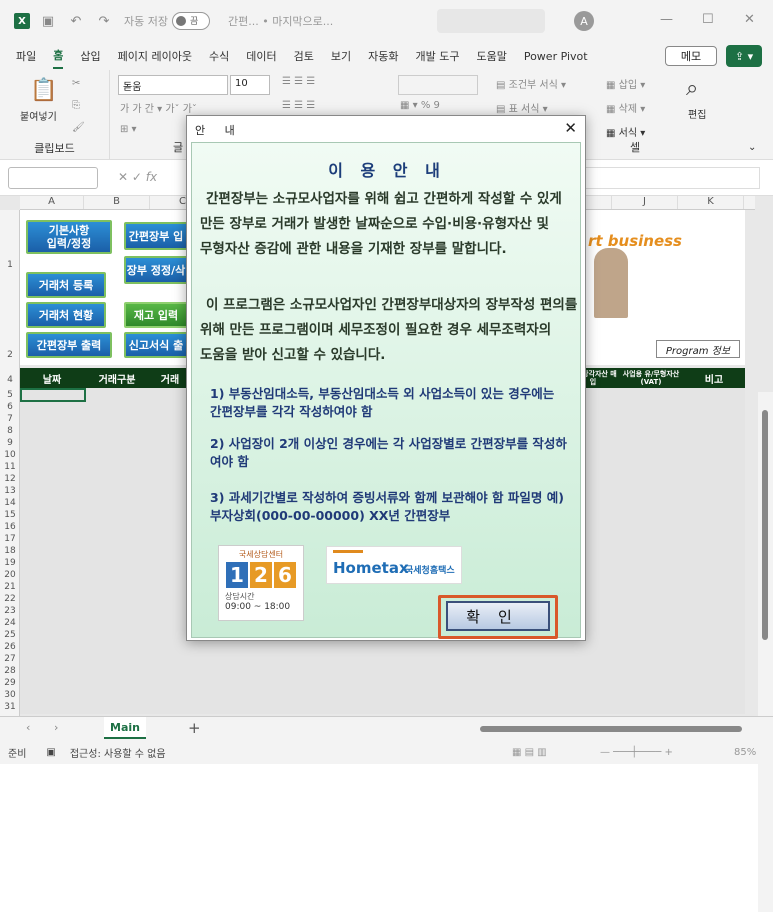 The width and height of the screenshot is (773, 912). Describe the element at coordinates (158, 107) in the screenshot. I see `font-size-buttons: 가 가 간 ▾ 가ˇ 가ˇ` at that location.